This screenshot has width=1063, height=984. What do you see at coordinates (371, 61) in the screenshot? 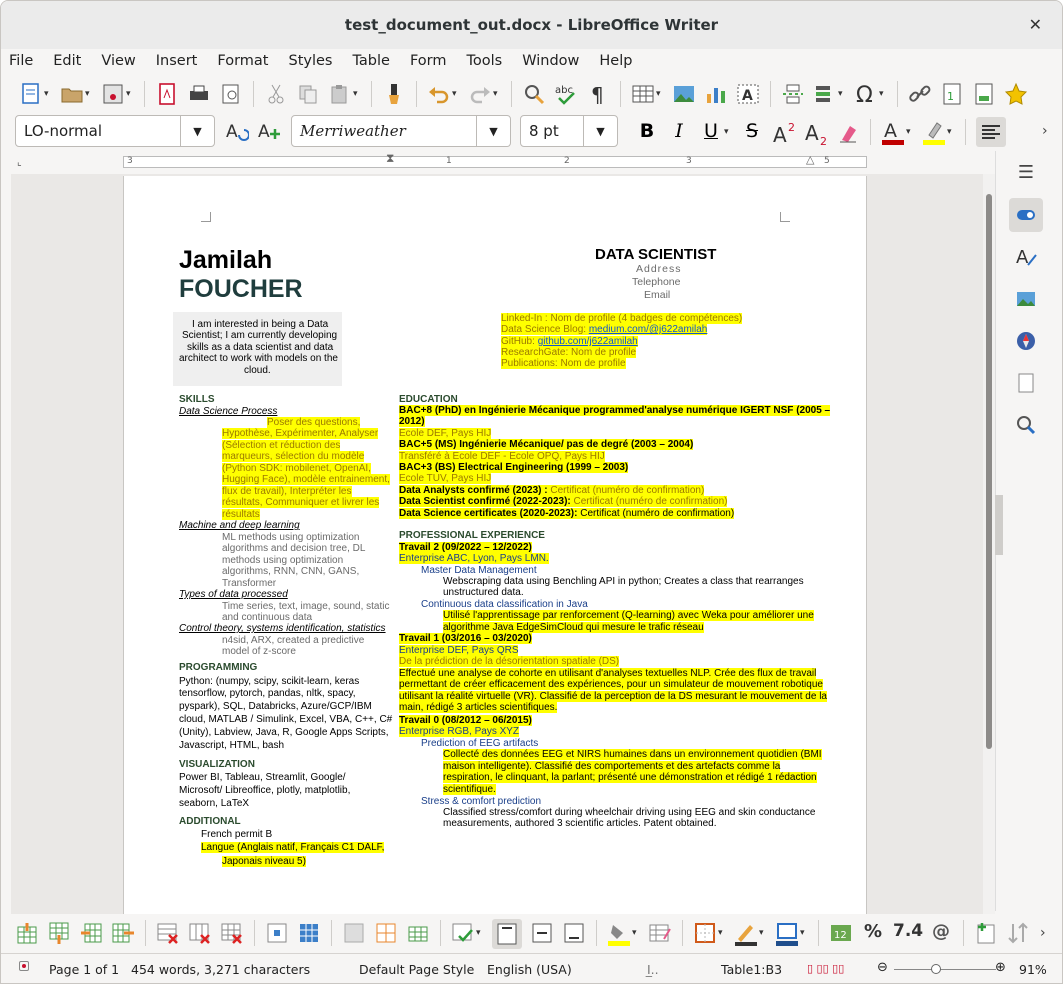
I see `menu-table: Table` at bounding box center [371, 61].